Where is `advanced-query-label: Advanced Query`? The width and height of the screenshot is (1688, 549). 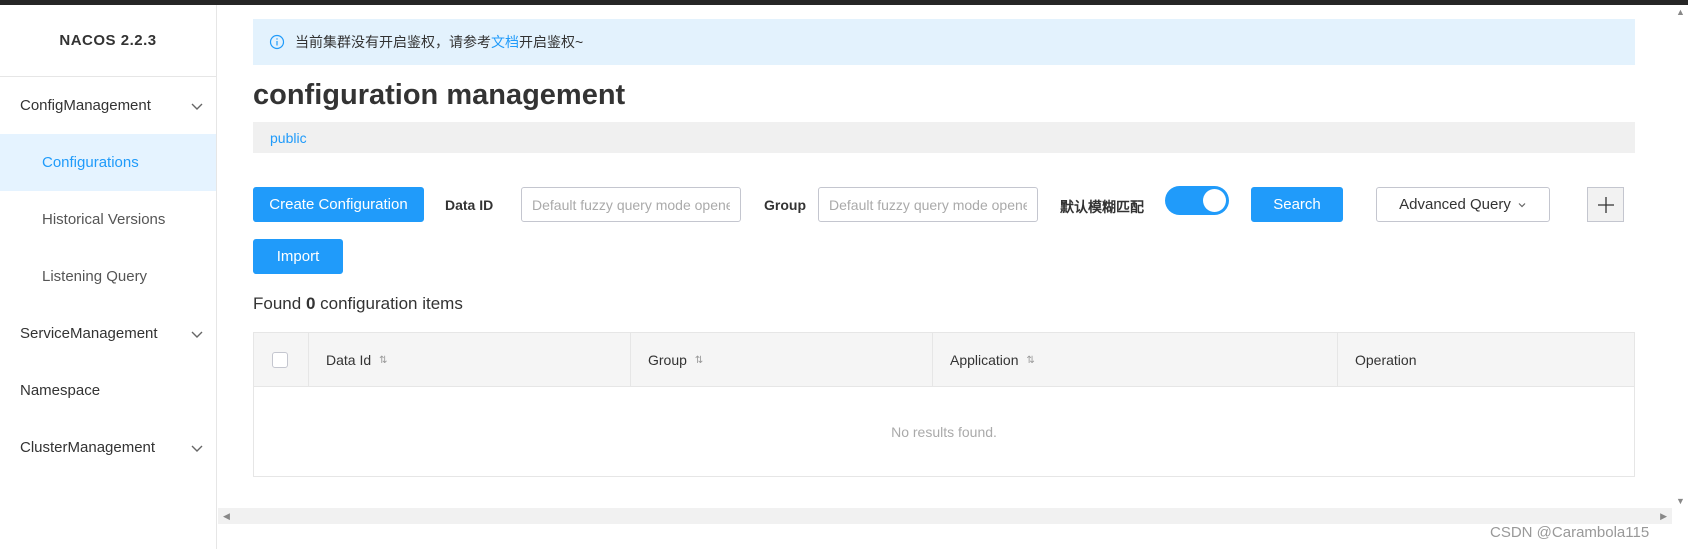
advanced-query-label: Advanced Query is located at coordinates (1455, 204).